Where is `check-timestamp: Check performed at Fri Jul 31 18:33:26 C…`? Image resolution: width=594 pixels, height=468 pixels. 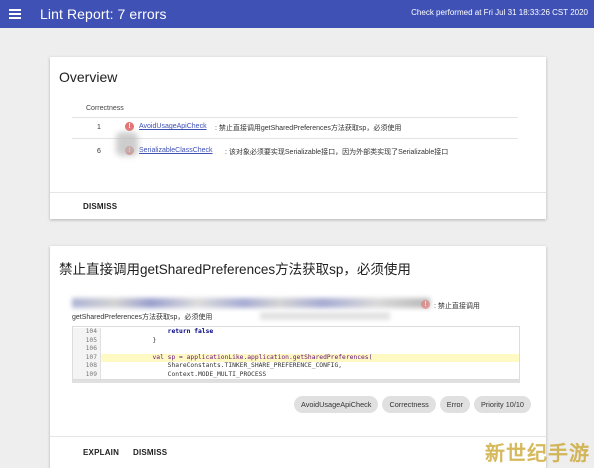
check-timestamp: Check performed at Fri Jul 31 18:33:26 C… is located at coordinates (499, 12).